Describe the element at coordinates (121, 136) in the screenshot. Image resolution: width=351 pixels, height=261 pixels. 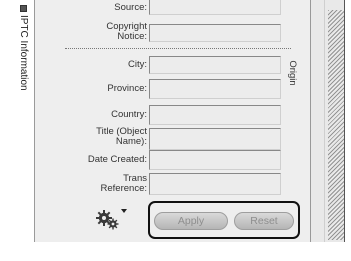
I see `title-object-name-label: Title (Object Name):` at that location.